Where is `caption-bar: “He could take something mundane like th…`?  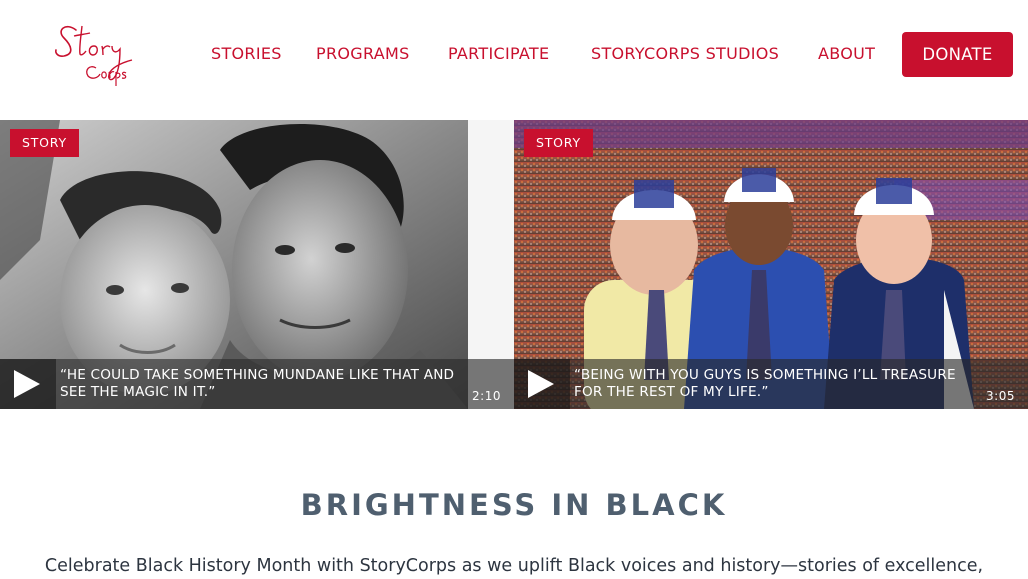
caption-bar: “He could take something mundane like th… is located at coordinates (257, 384).